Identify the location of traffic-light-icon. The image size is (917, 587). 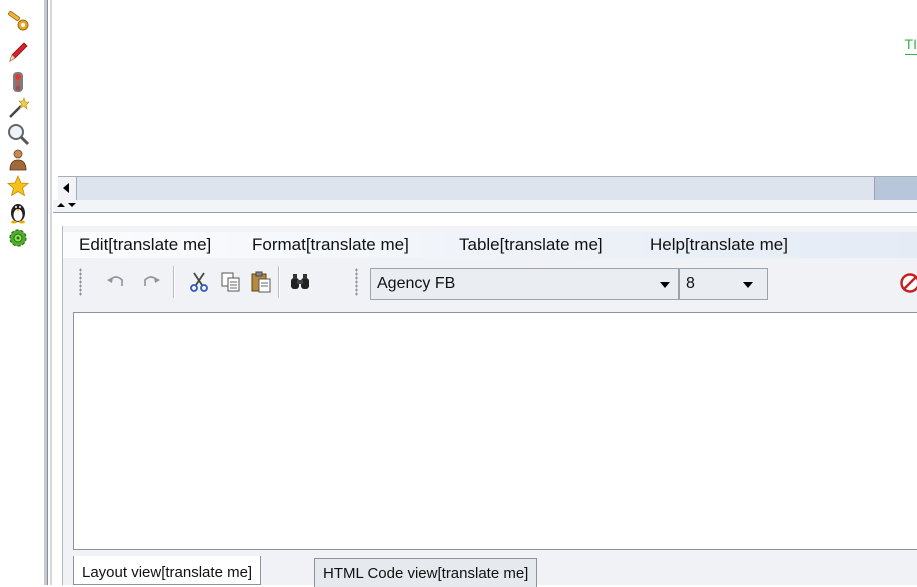
(18, 82).